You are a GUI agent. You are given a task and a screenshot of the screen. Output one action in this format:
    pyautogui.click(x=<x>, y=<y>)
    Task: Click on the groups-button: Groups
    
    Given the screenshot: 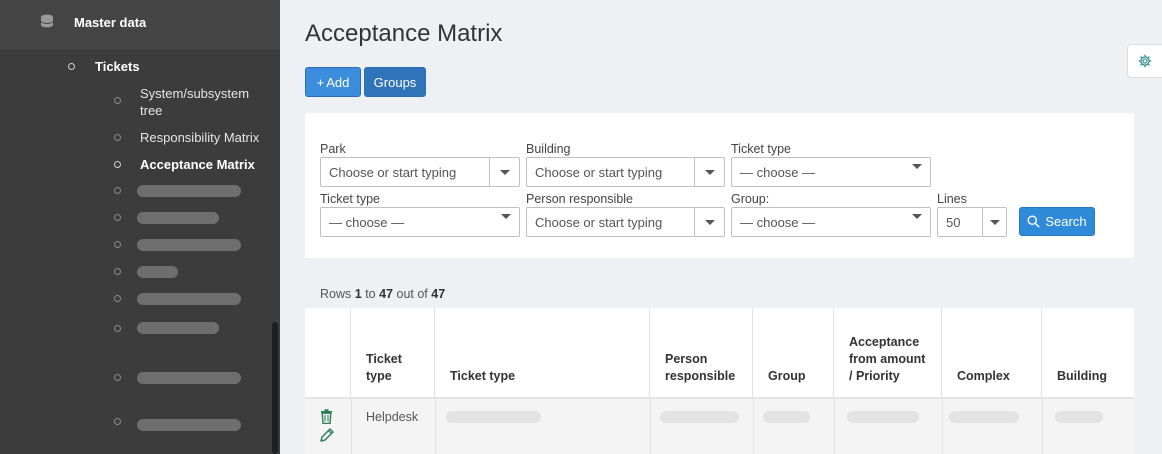 What is the action you would take?
    pyautogui.click(x=395, y=82)
    